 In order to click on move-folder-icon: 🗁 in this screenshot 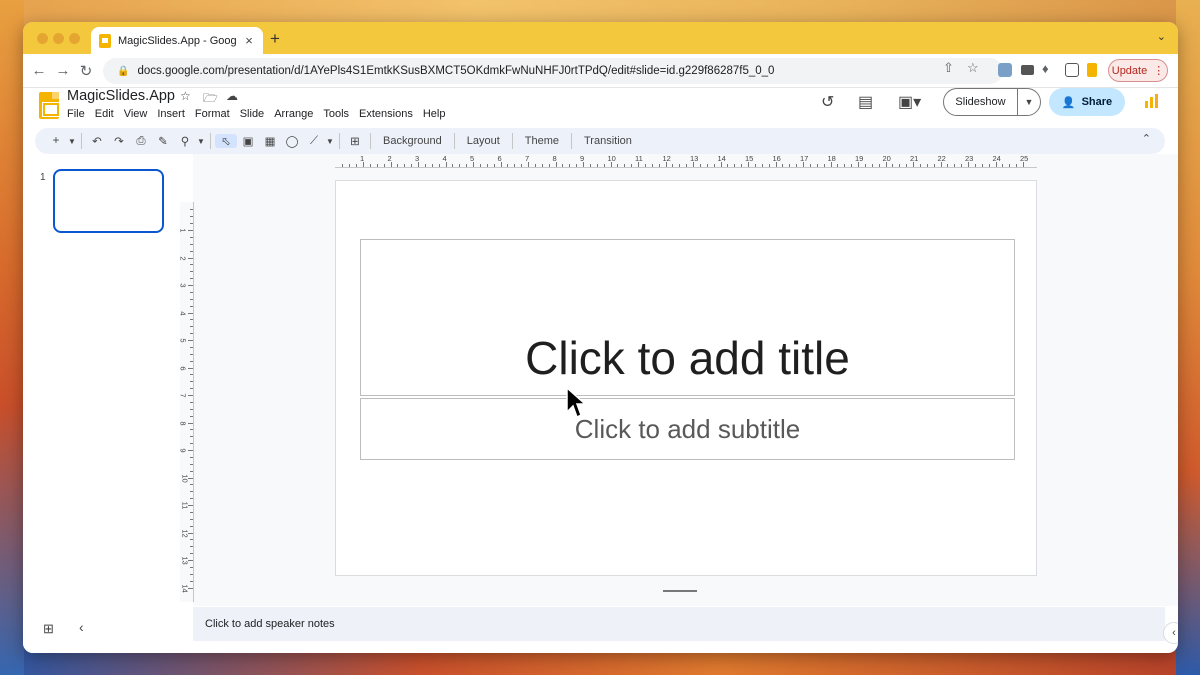, I will do `click(210, 99)`.